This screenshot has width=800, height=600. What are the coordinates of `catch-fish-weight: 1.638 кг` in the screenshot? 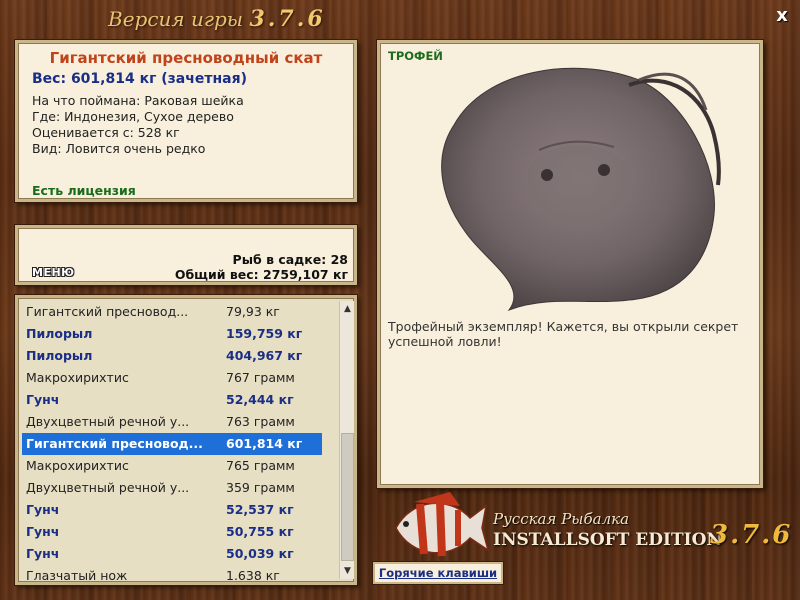 It's located at (253, 575).